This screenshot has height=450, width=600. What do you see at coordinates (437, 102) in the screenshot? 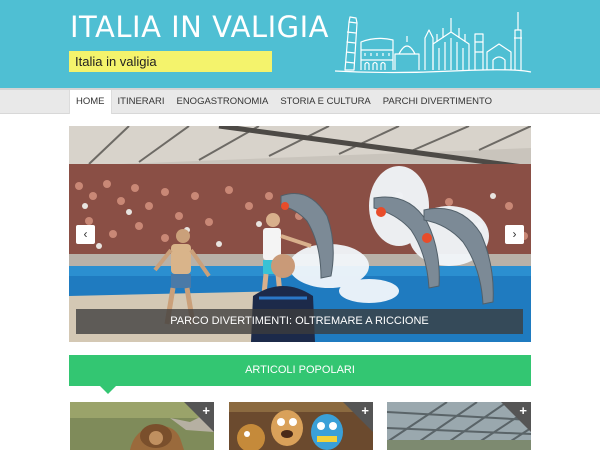
I see `nav-item-parchi-divertimento: PARCHI DIVERTIMENTO` at bounding box center [437, 102].